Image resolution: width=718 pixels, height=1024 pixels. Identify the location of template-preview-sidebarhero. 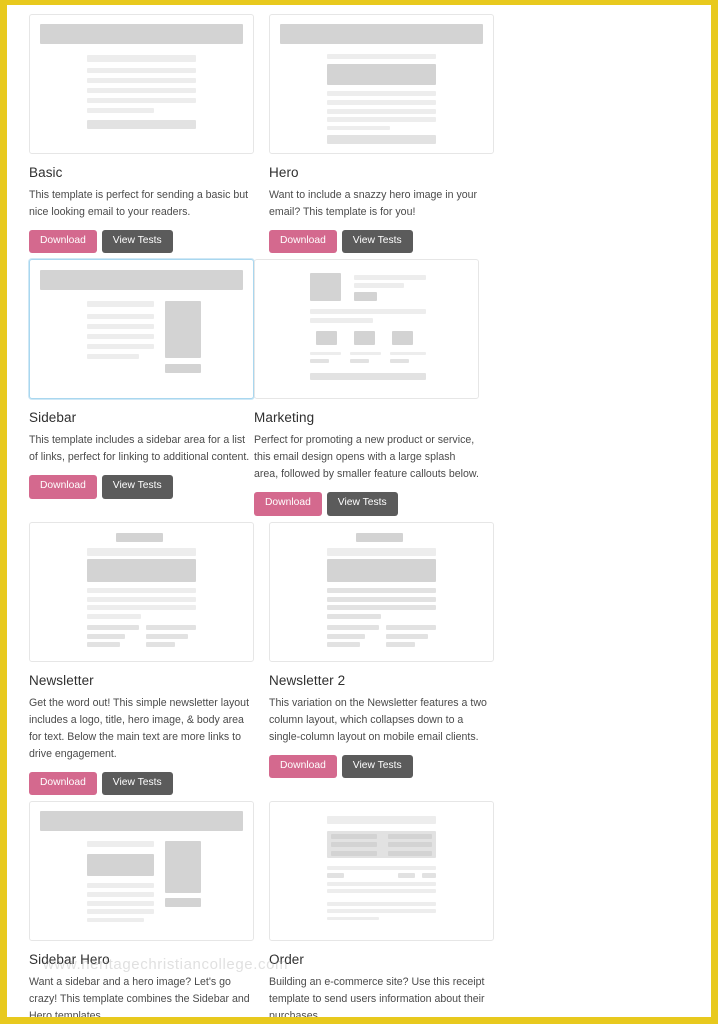
(141, 870).